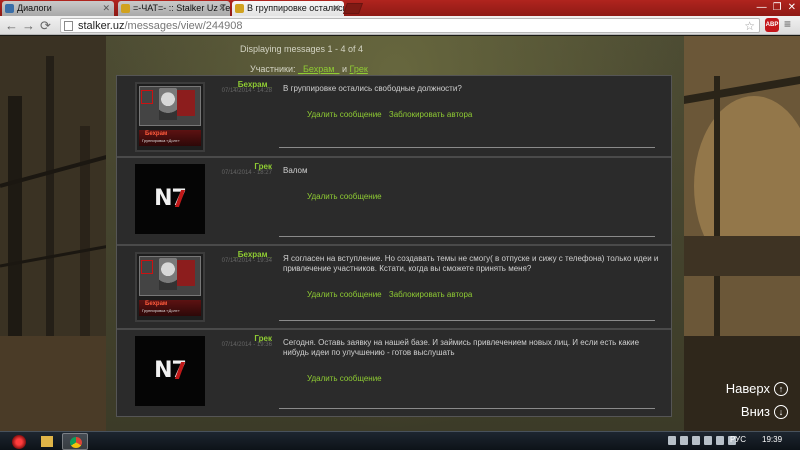  What do you see at coordinates (772, 439) in the screenshot?
I see `clock: 19:39` at bounding box center [772, 439].